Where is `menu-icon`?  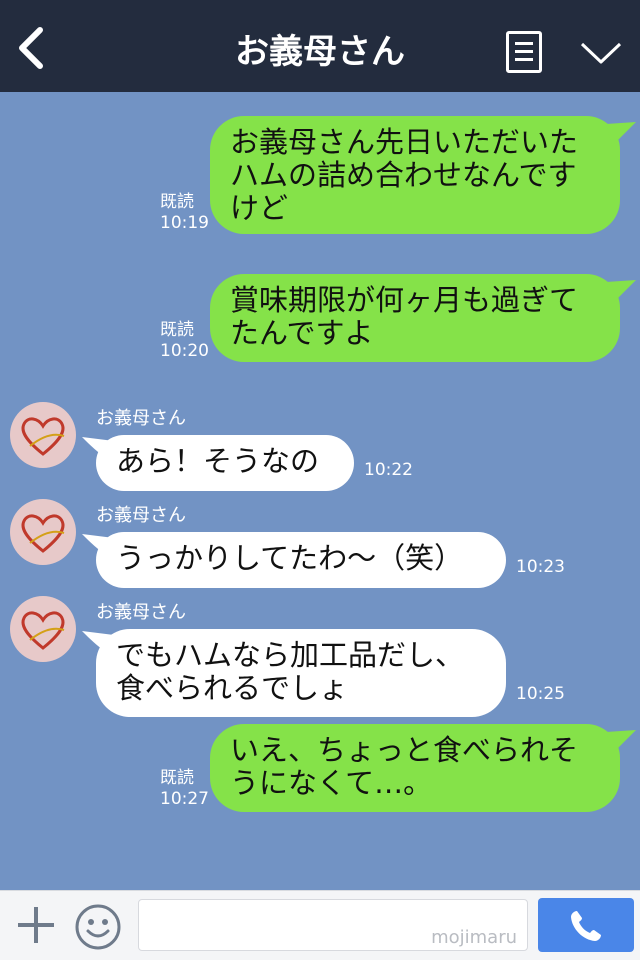
menu-icon is located at coordinates (524, 52).